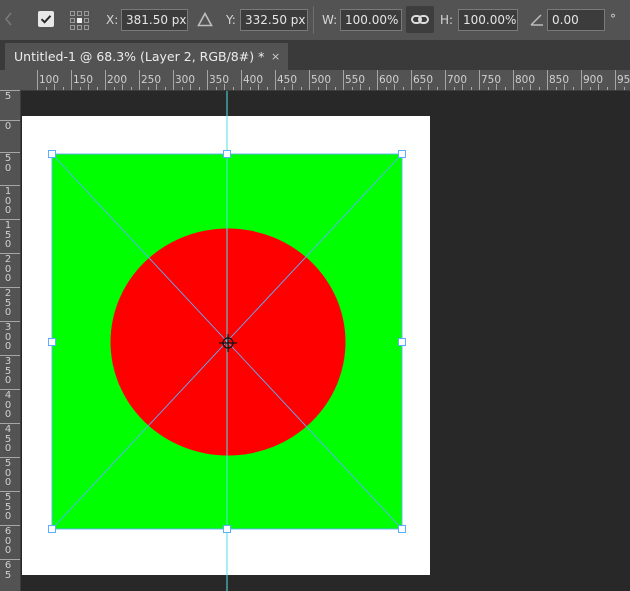  Describe the element at coordinates (8, 126) in the screenshot. I see `ruler-label: 0` at that location.